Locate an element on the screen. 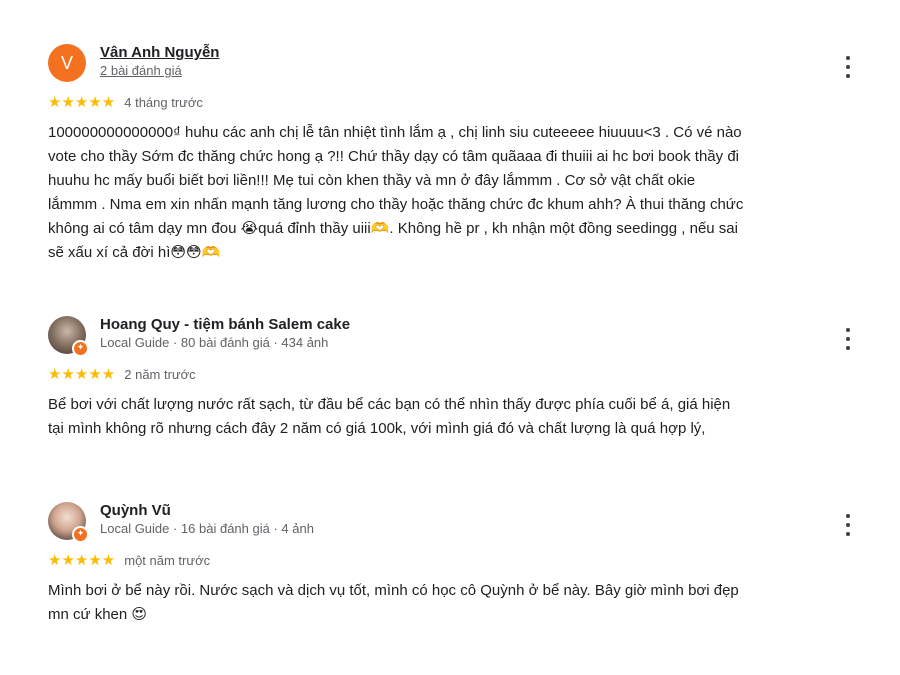 Image resolution: width=900 pixels, height=675 pixels. author-meta: Local Guide · 16 bài đánh giá · 4 ảnh is located at coordinates (207, 528).